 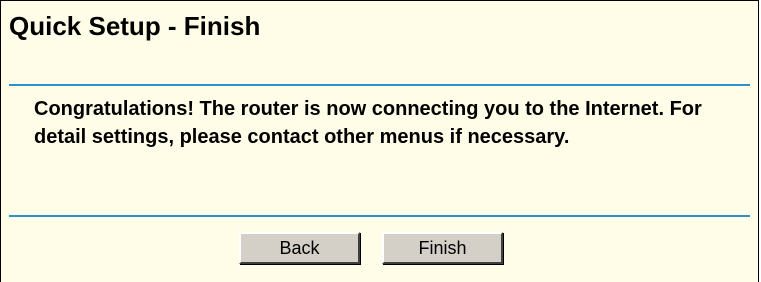 What do you see at coordinates (379, 85) in the screenshot?
I see `top-divider` at bounding box center [379, 85].